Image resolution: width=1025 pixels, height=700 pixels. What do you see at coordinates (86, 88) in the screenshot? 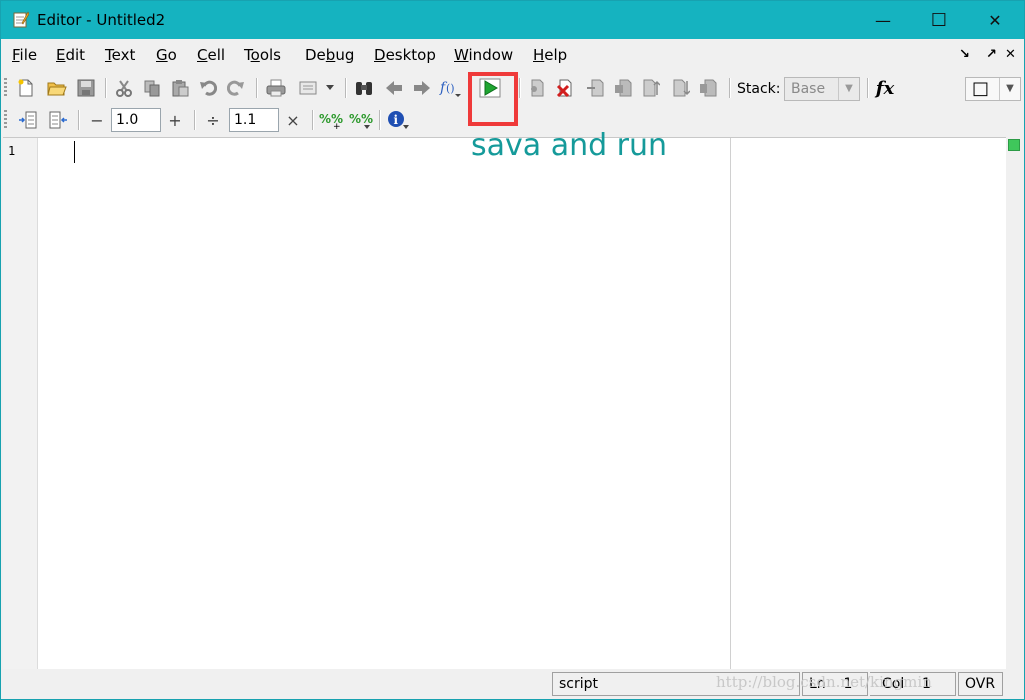
I see `save-icon` at bounding box center [86, 88].